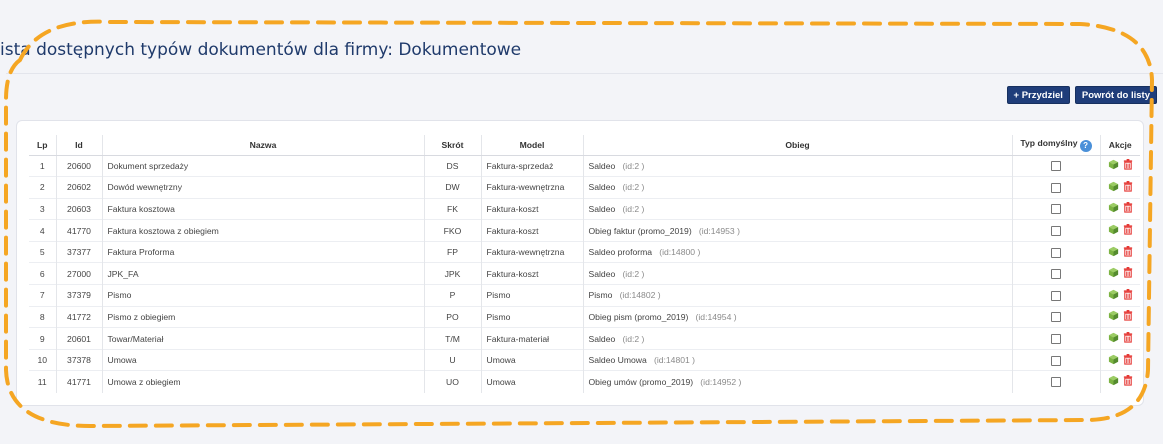 This screenshot has width=1163, height=444. Describe the element at coordinates (531, 338) in the screenshot. I see `cell-model: Faktura-materiał` at that location.